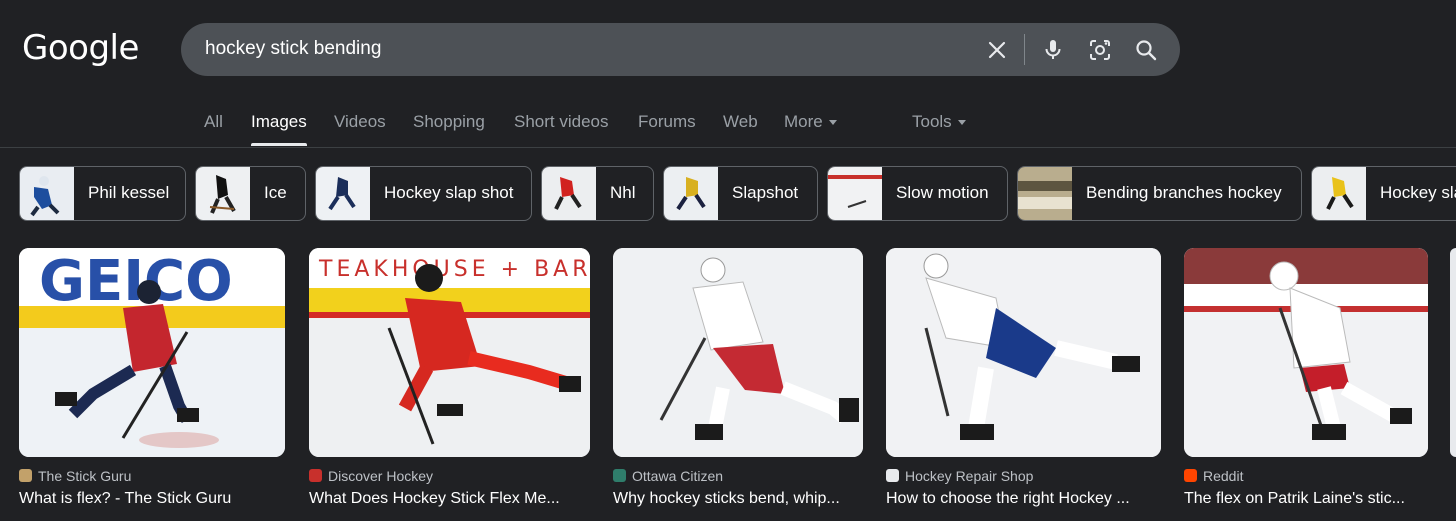 This screenshot has width=1456, height=521. I want to click on result-source: Discover Hockey, so click(371, 476).